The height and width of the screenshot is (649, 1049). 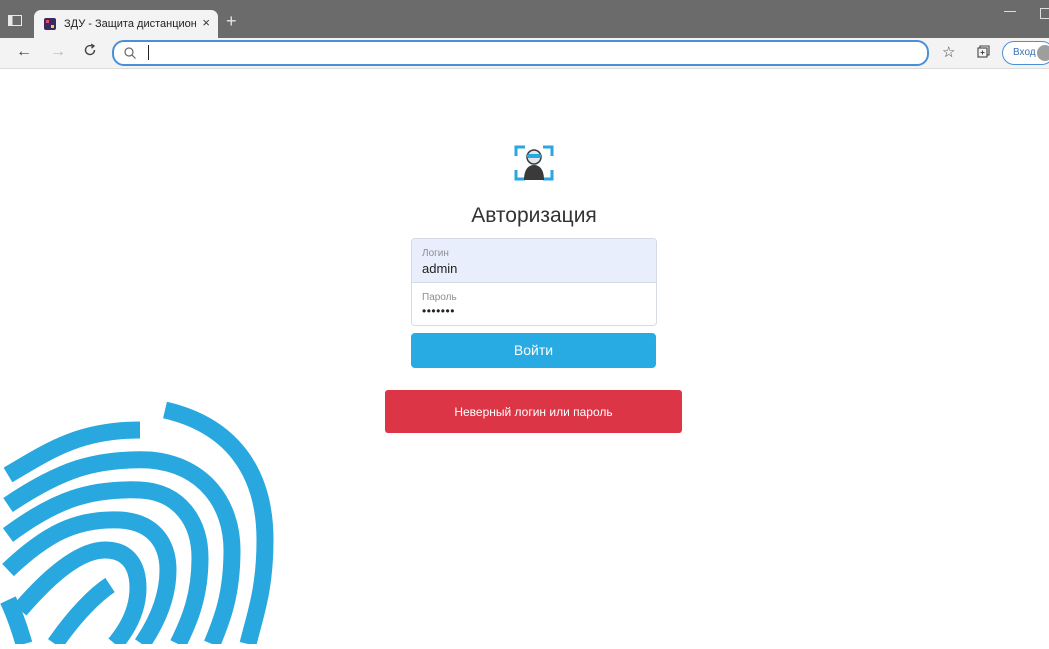 I want to click on site-favicon-icon, so click(x=50, y=24).